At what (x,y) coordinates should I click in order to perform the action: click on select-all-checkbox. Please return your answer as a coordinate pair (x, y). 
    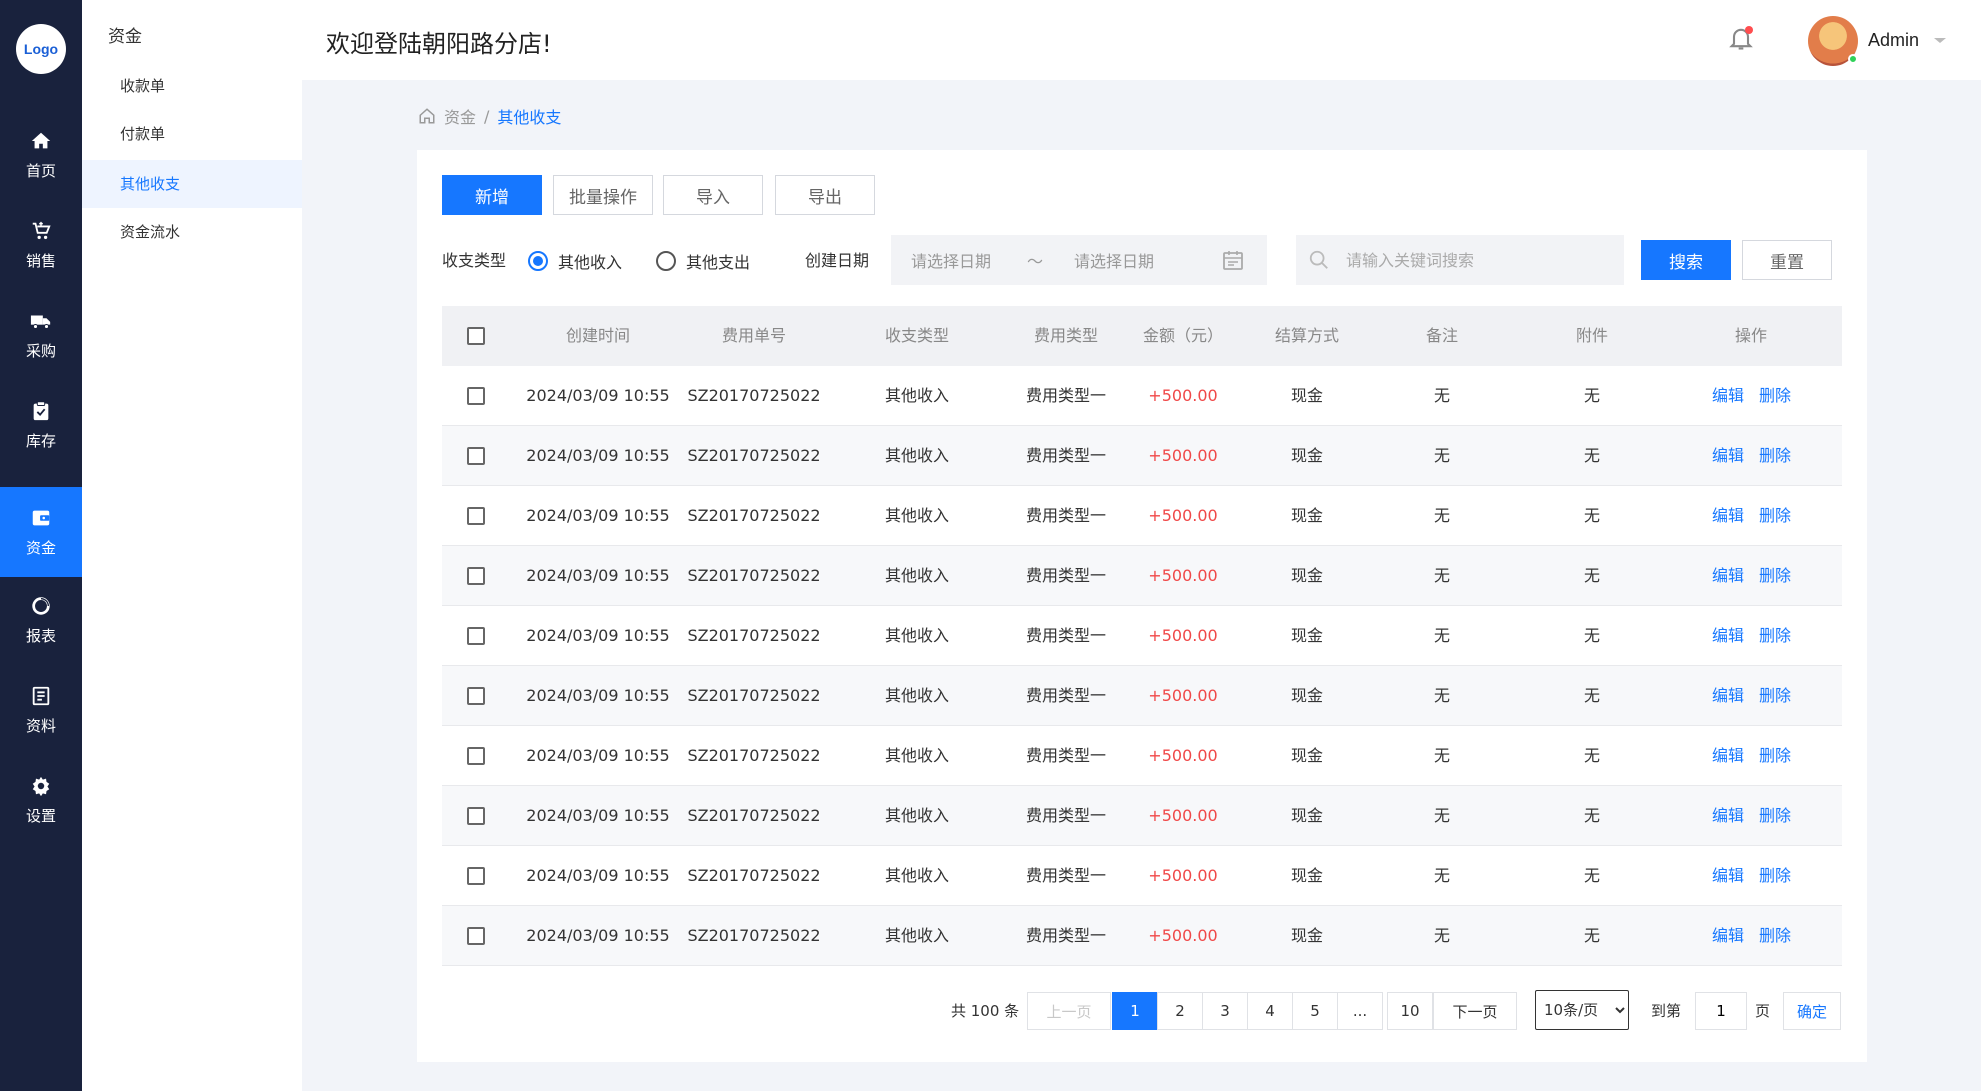
    Looking at the image, I should click on (476, 336).